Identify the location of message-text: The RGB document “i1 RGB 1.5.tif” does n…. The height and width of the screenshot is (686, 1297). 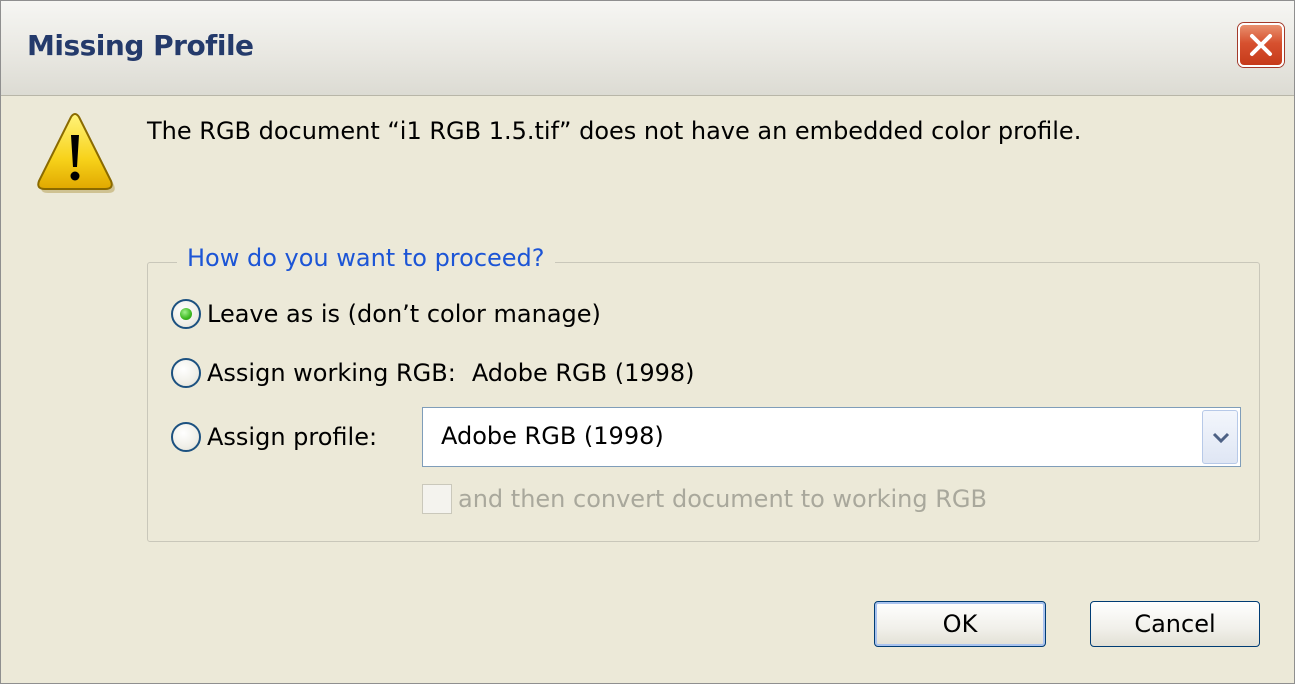
(614, 131).